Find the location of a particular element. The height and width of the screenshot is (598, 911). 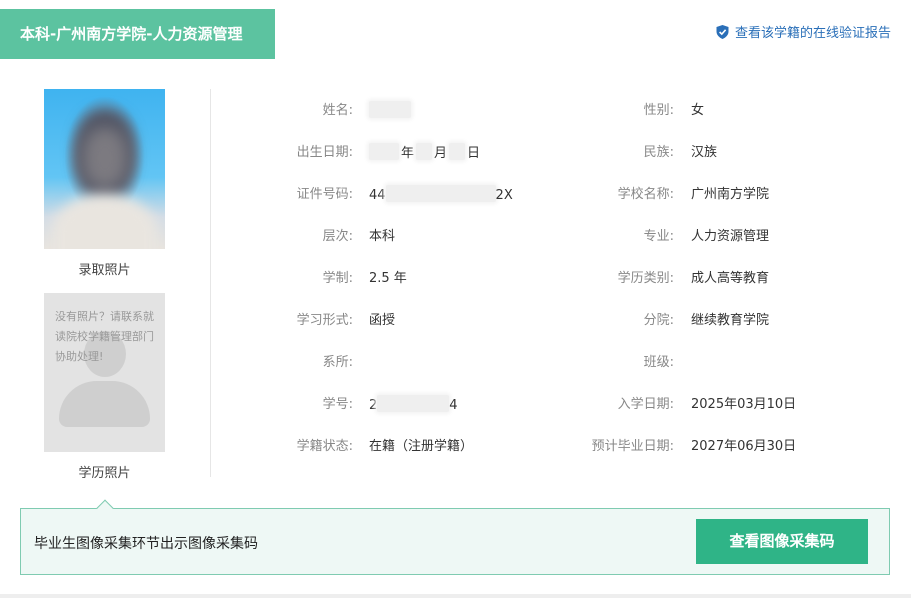

field-label: 学校名称: is located at coordinates (645, 194).